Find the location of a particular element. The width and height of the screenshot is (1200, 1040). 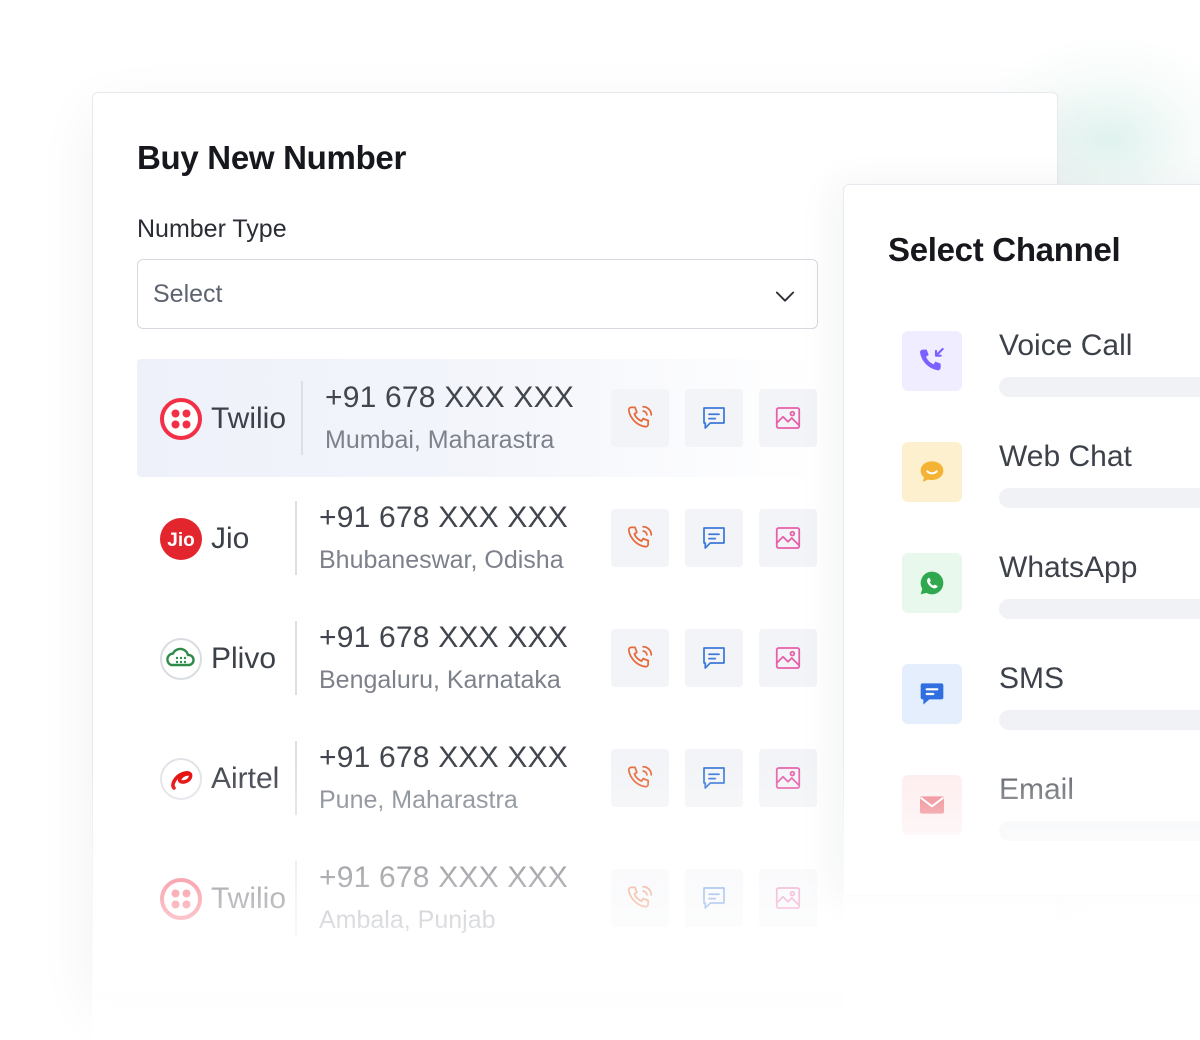

airtel-logo-icon is located at coordinates (181, 779).